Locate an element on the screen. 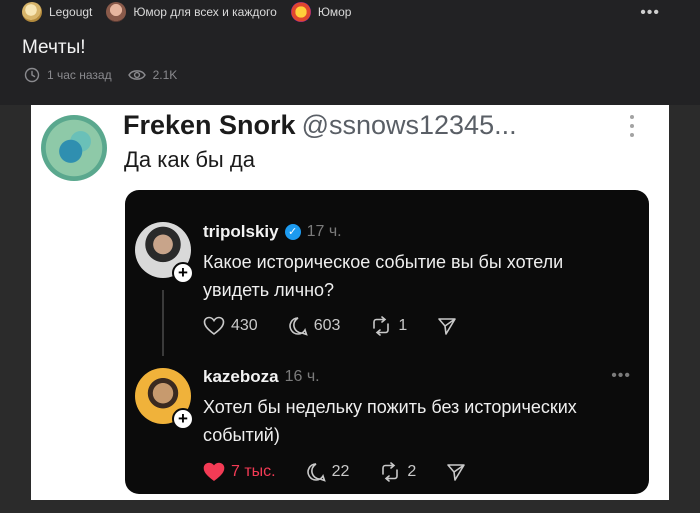 Image resolution: width=700 pixels, height=513 pixels. verified-icon: ✓ is located at coordinates (292, 232).